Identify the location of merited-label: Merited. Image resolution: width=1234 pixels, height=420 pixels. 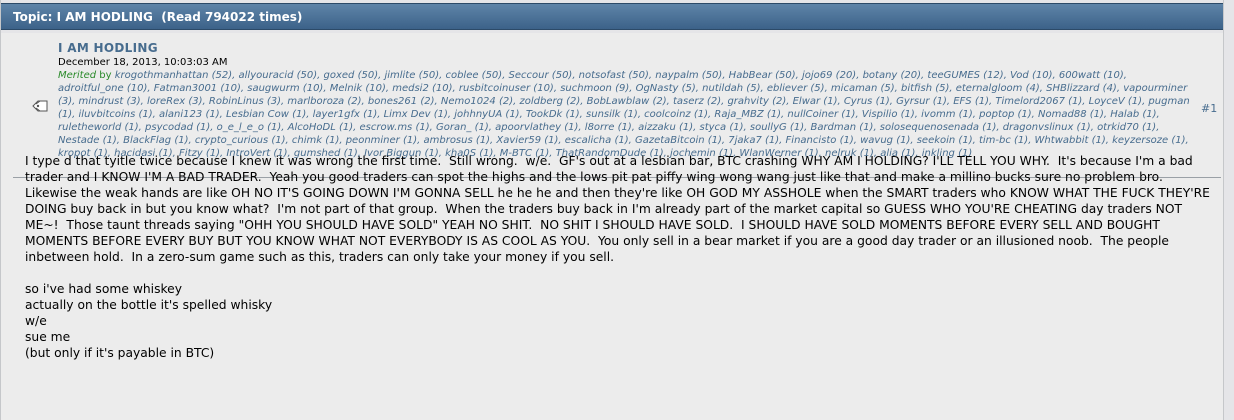
(77, 75).